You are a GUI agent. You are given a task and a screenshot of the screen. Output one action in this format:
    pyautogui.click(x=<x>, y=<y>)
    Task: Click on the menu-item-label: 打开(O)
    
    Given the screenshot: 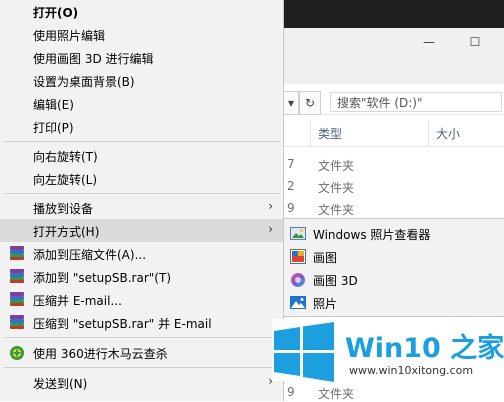 What is the action you would take?
    pyautogui.click(x=56, y=13)
    